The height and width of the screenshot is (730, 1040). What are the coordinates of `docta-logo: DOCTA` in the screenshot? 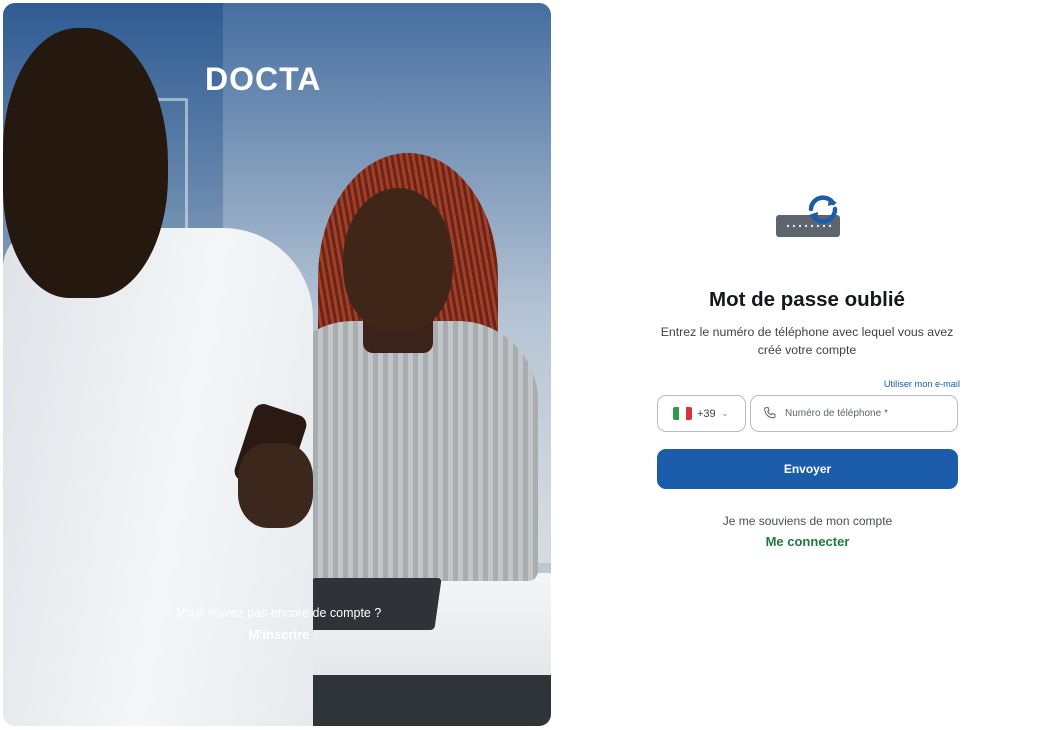 It's located at (263, 79).